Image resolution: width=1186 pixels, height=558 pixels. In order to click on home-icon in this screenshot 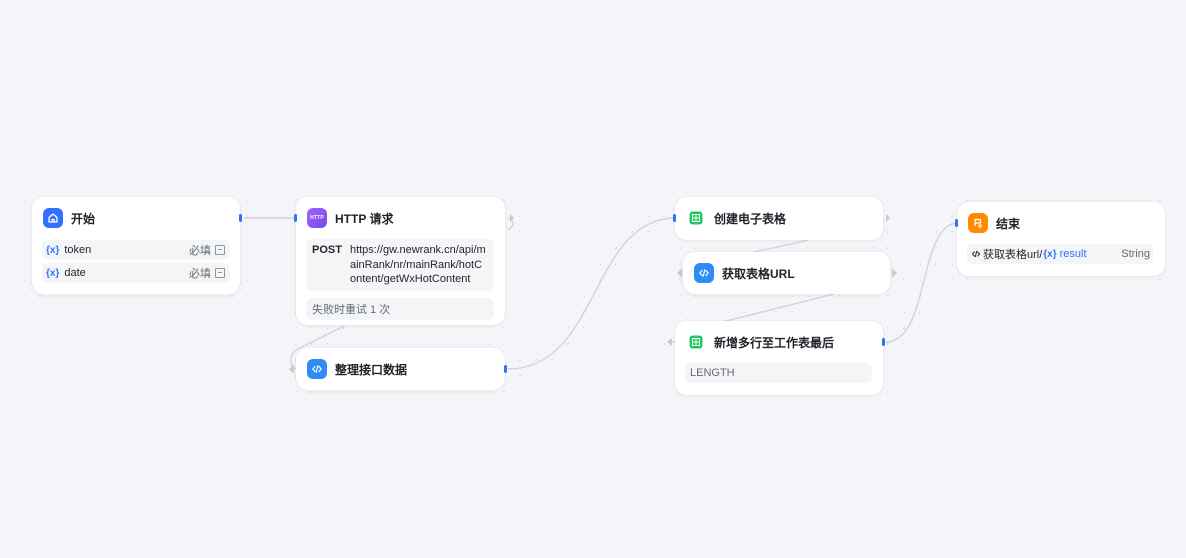, I will do `click(53, 218)`.